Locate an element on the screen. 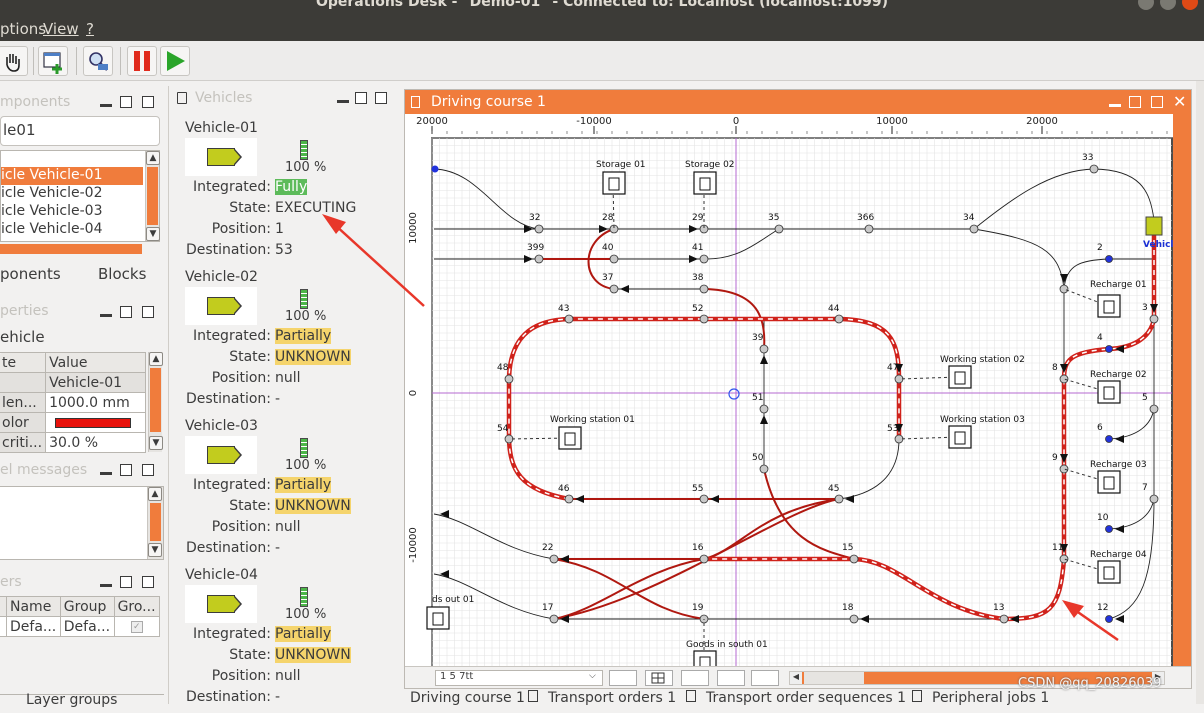 Image resolution: width=1204 pixels, height=713 pixels. column-header-attribute: te is located at coordinates (23, 362).